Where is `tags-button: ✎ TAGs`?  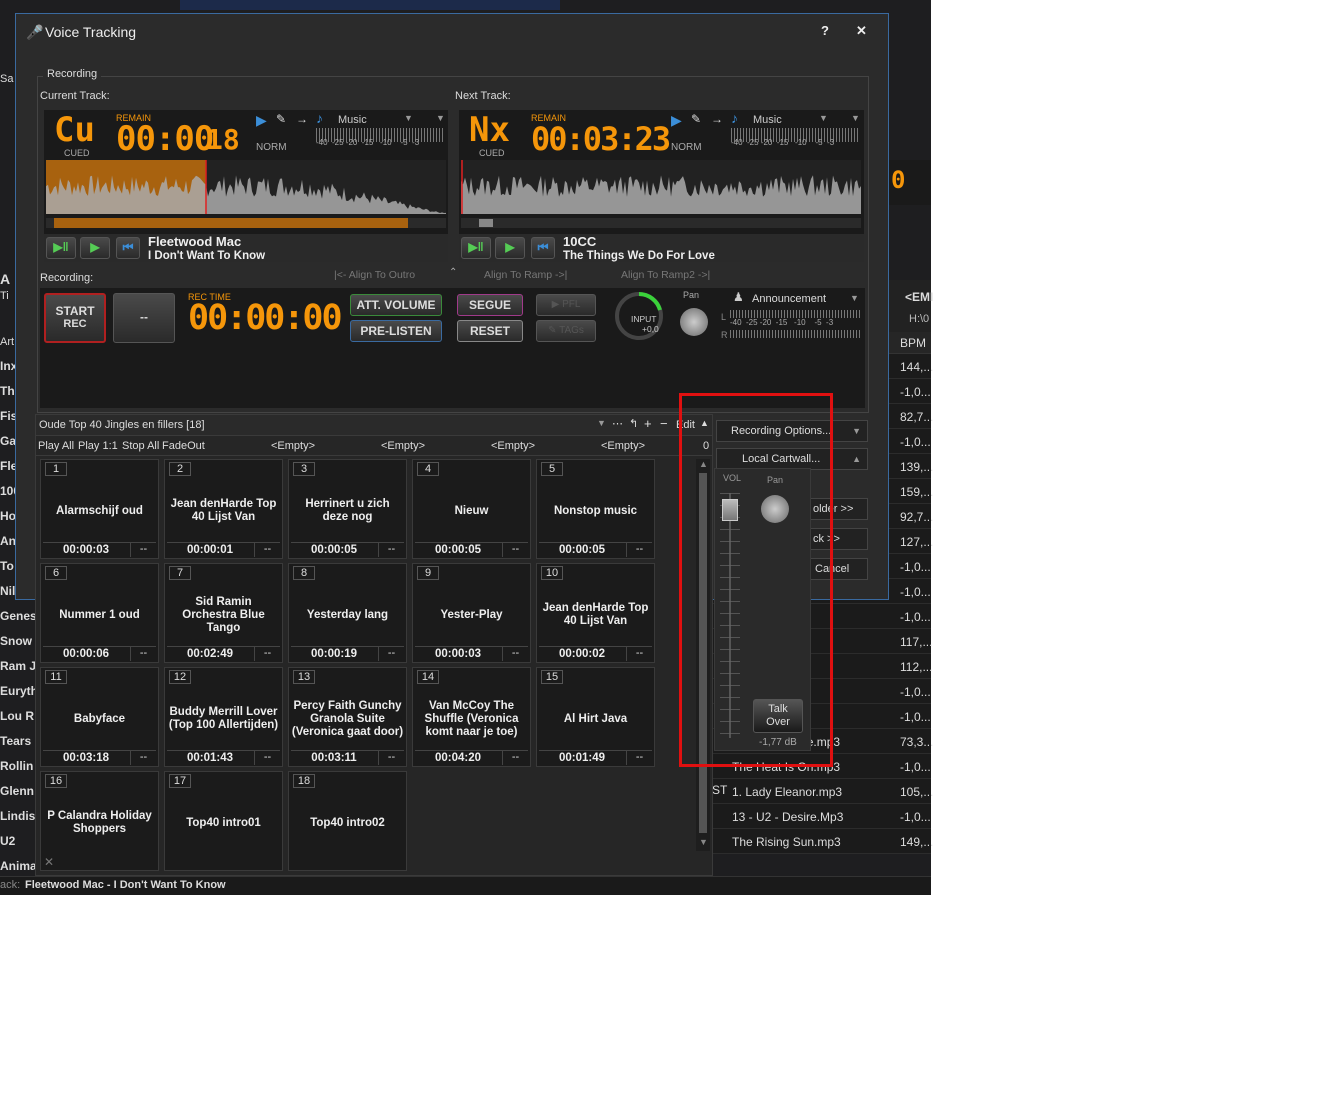
tags-button: ✎ TAGs is located at coordinates (566, 331).